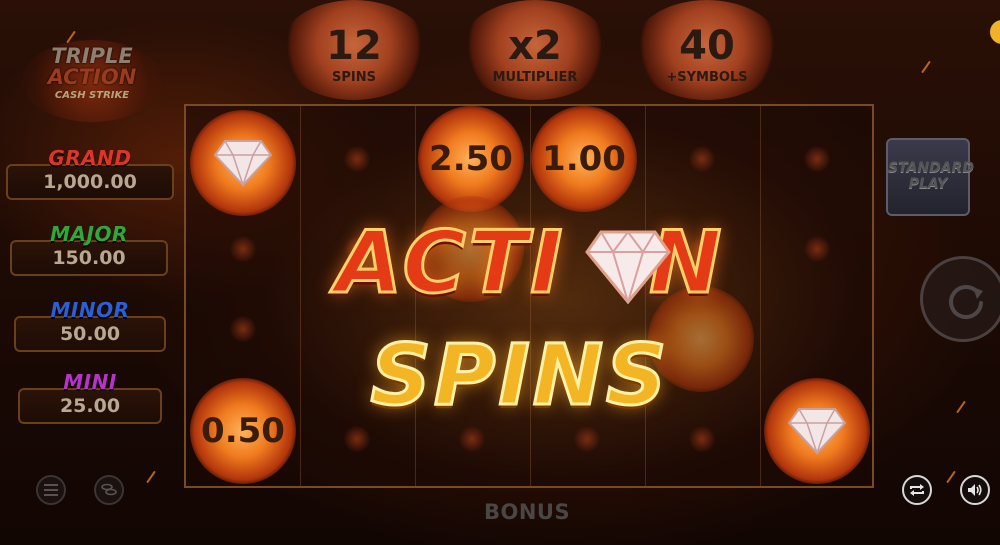 Image resolution: width=1000 pixels, height=545 pixels. I want to click on symbols-label: +SYMBOLS, so click(707, 77).